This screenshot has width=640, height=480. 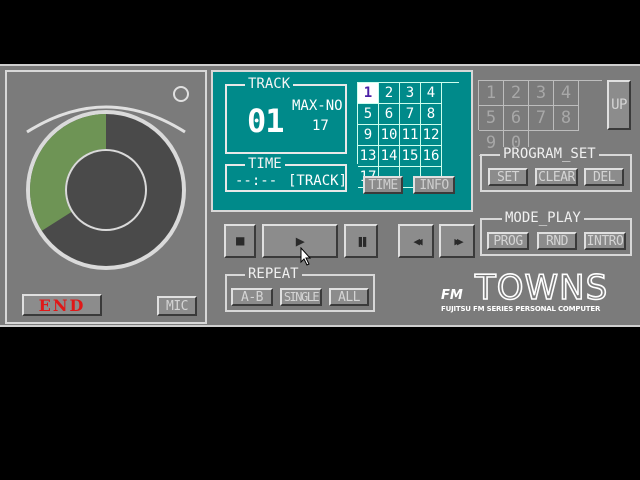 What do you see at coordinates (604, 177) in the screenshot?
I see `del-button: DEL` at bounding box center [604, 177].